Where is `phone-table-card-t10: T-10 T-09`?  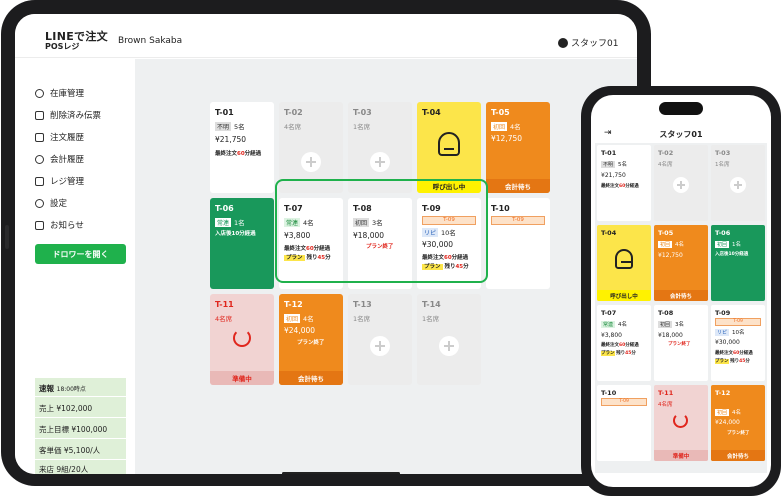 phone-table-card-t10: T-10 T-09 is located at coordinates (624, 423).